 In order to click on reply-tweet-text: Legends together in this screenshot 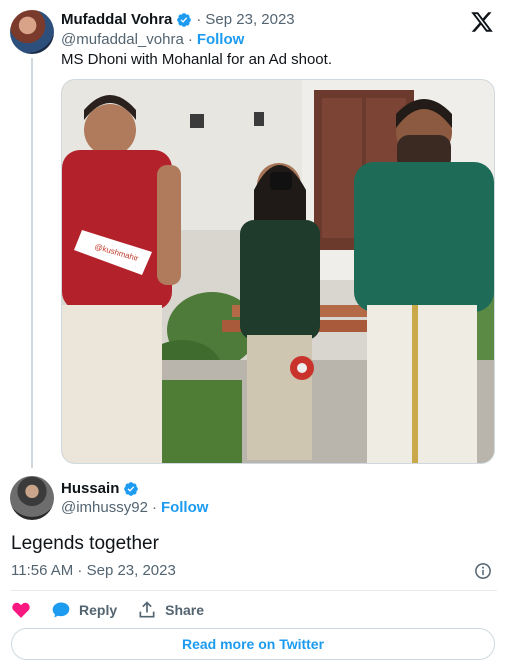, I will do `click(85, 543)`.